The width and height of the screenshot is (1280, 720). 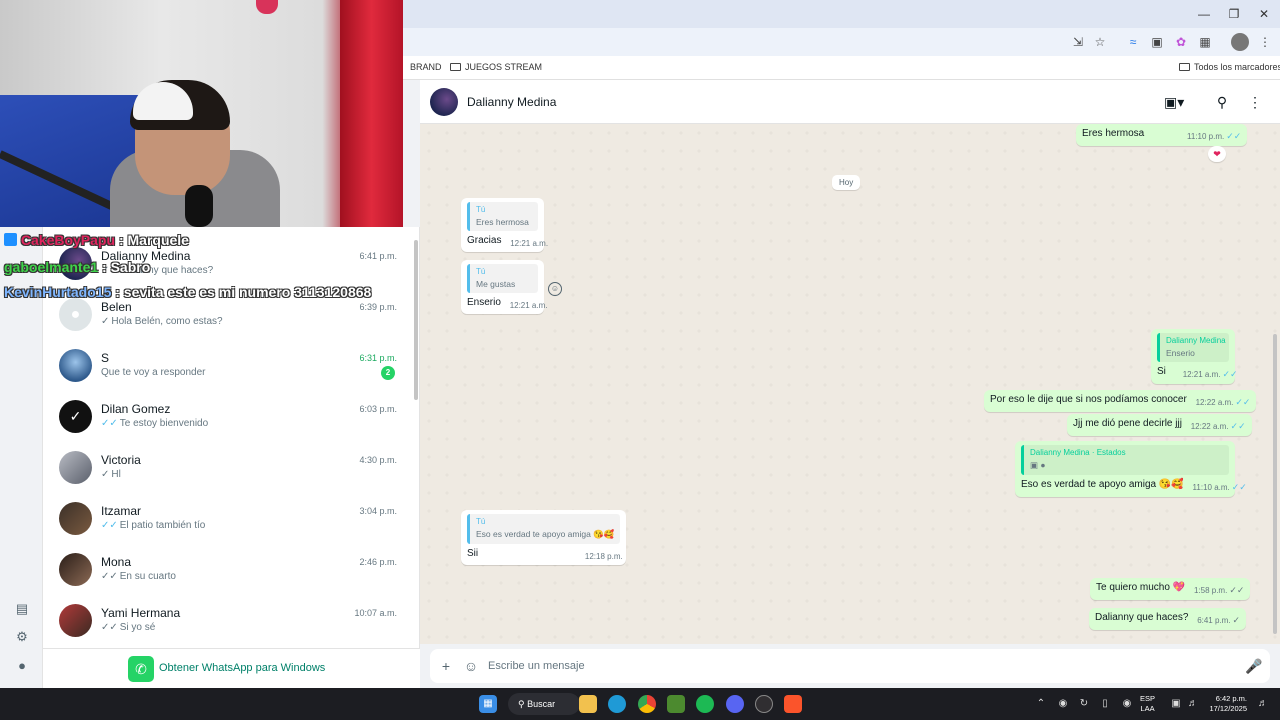 I want to click on bookmark-juegos-stream: JUEGOS STREAM, so click(x=496, y=67).